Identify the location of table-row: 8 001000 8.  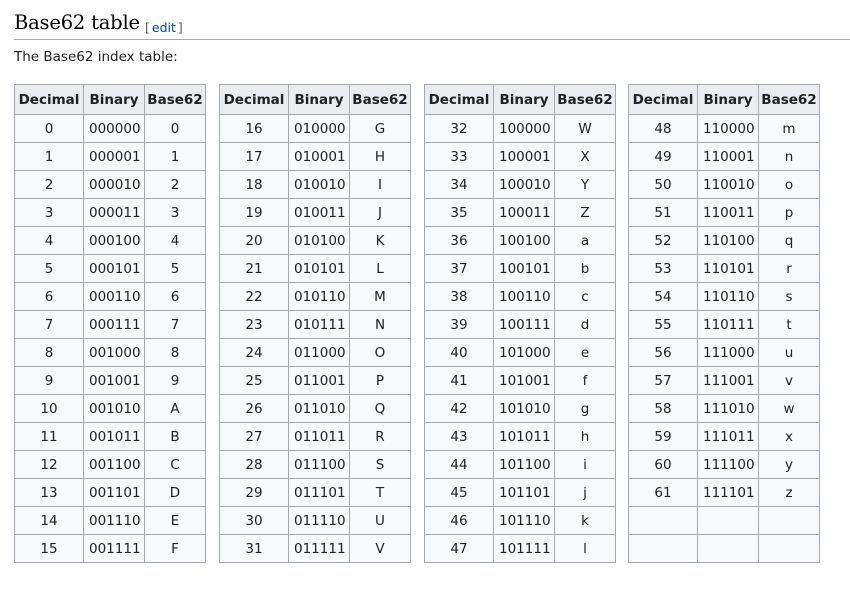
(110, 352).